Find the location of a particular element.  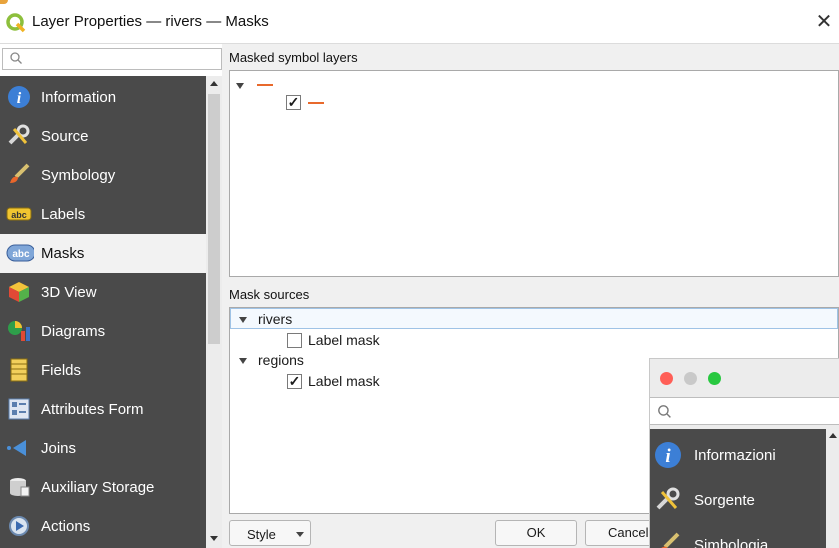

style-dropdown-button: Style is located at coordinates (270, 533).